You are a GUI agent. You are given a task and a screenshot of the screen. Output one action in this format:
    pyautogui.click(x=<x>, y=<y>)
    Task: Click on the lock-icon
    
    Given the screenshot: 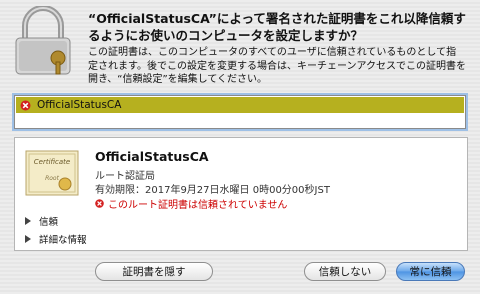 What is the action you would take?
    pyautogui.click(x=43, y=40)
    